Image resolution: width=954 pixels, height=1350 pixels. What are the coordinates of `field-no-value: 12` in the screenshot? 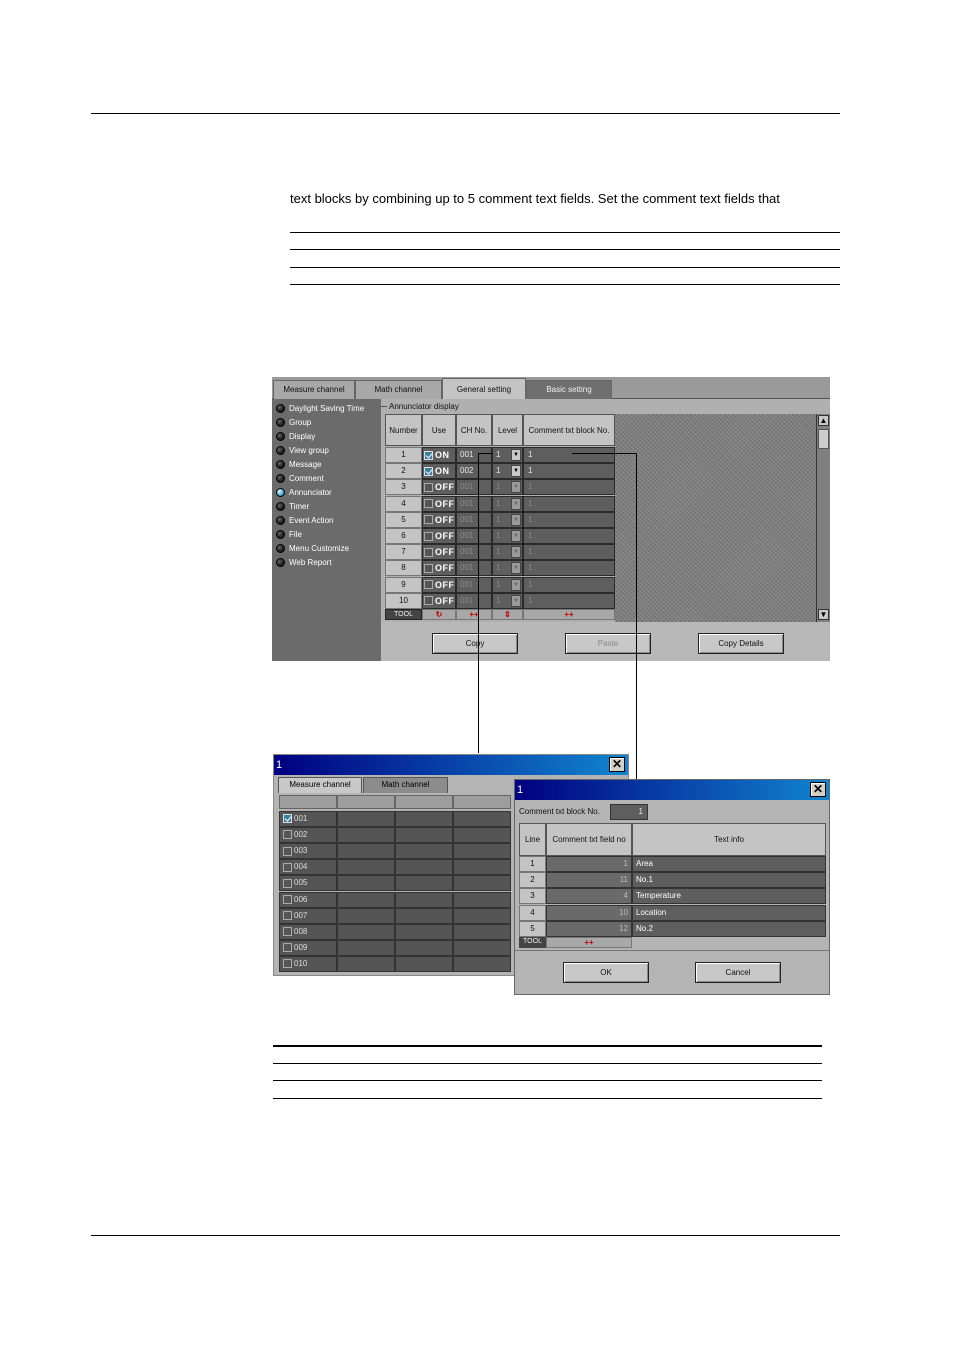 It's located at (589, 928).